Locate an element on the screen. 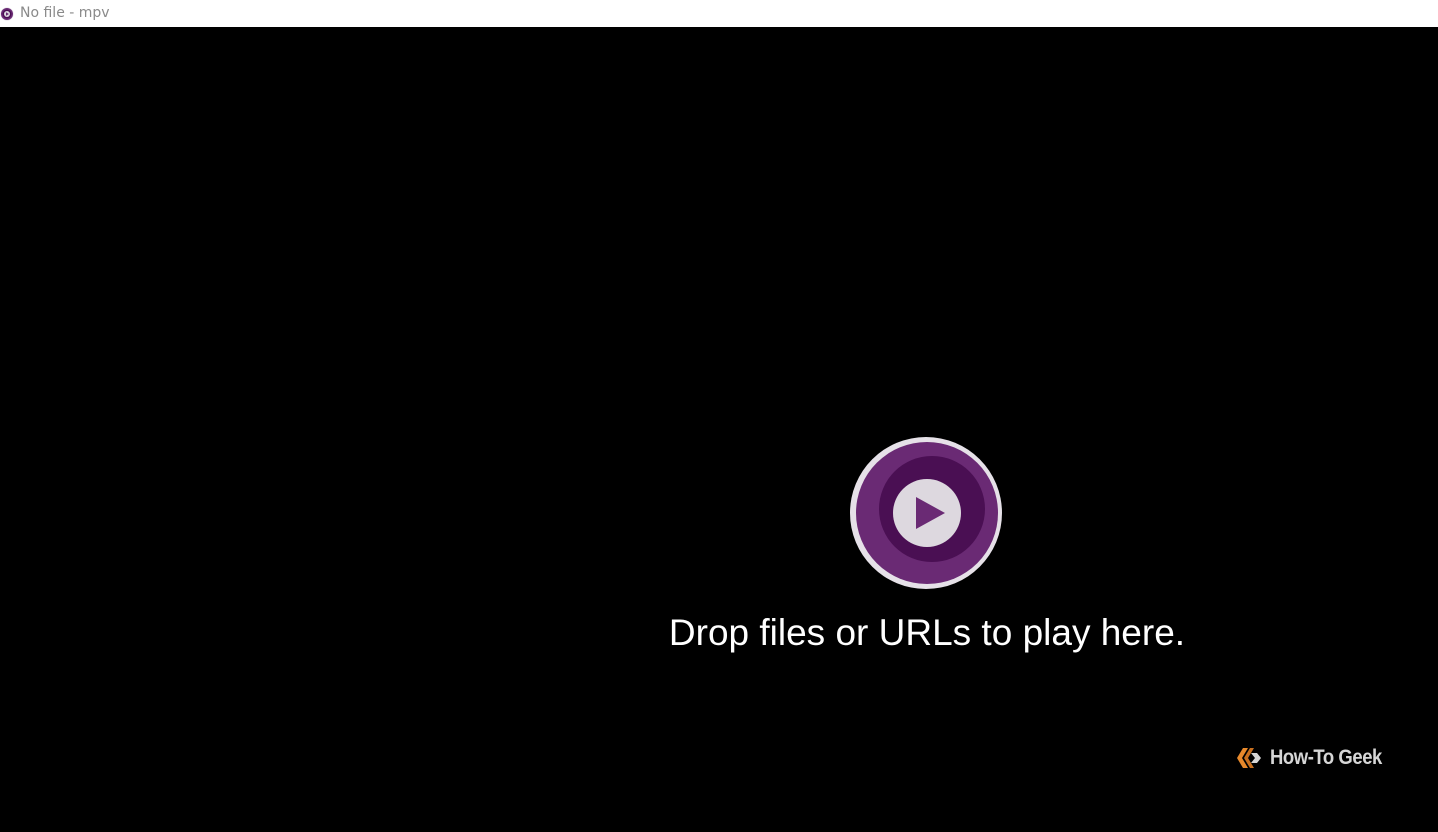 Image resolution: width=1438 pixels, height=832 pixels. how-to-geek-watermark: How-To Geek is located at coordinates (1315, 758).